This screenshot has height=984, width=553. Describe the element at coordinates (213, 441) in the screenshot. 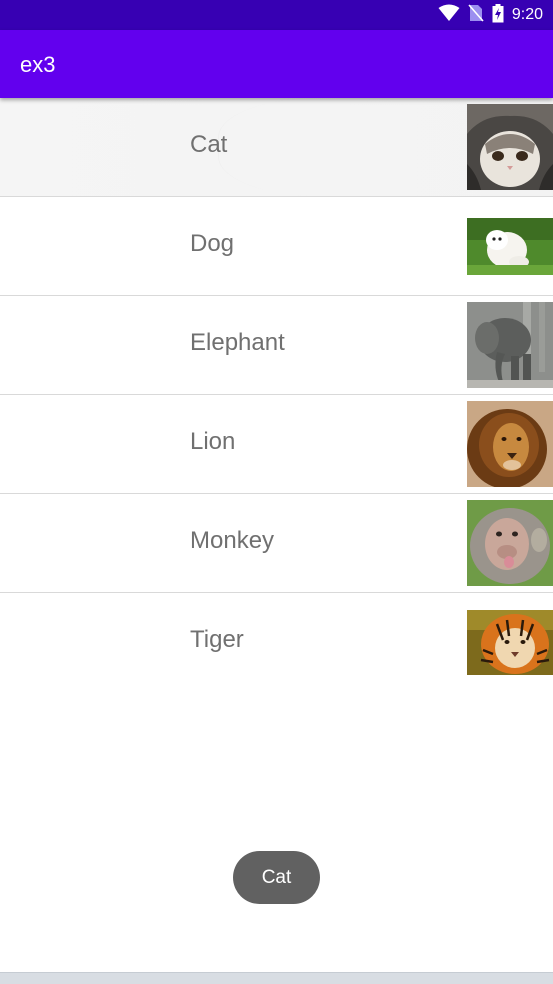

I see `list-item-label: Lion` at that location.